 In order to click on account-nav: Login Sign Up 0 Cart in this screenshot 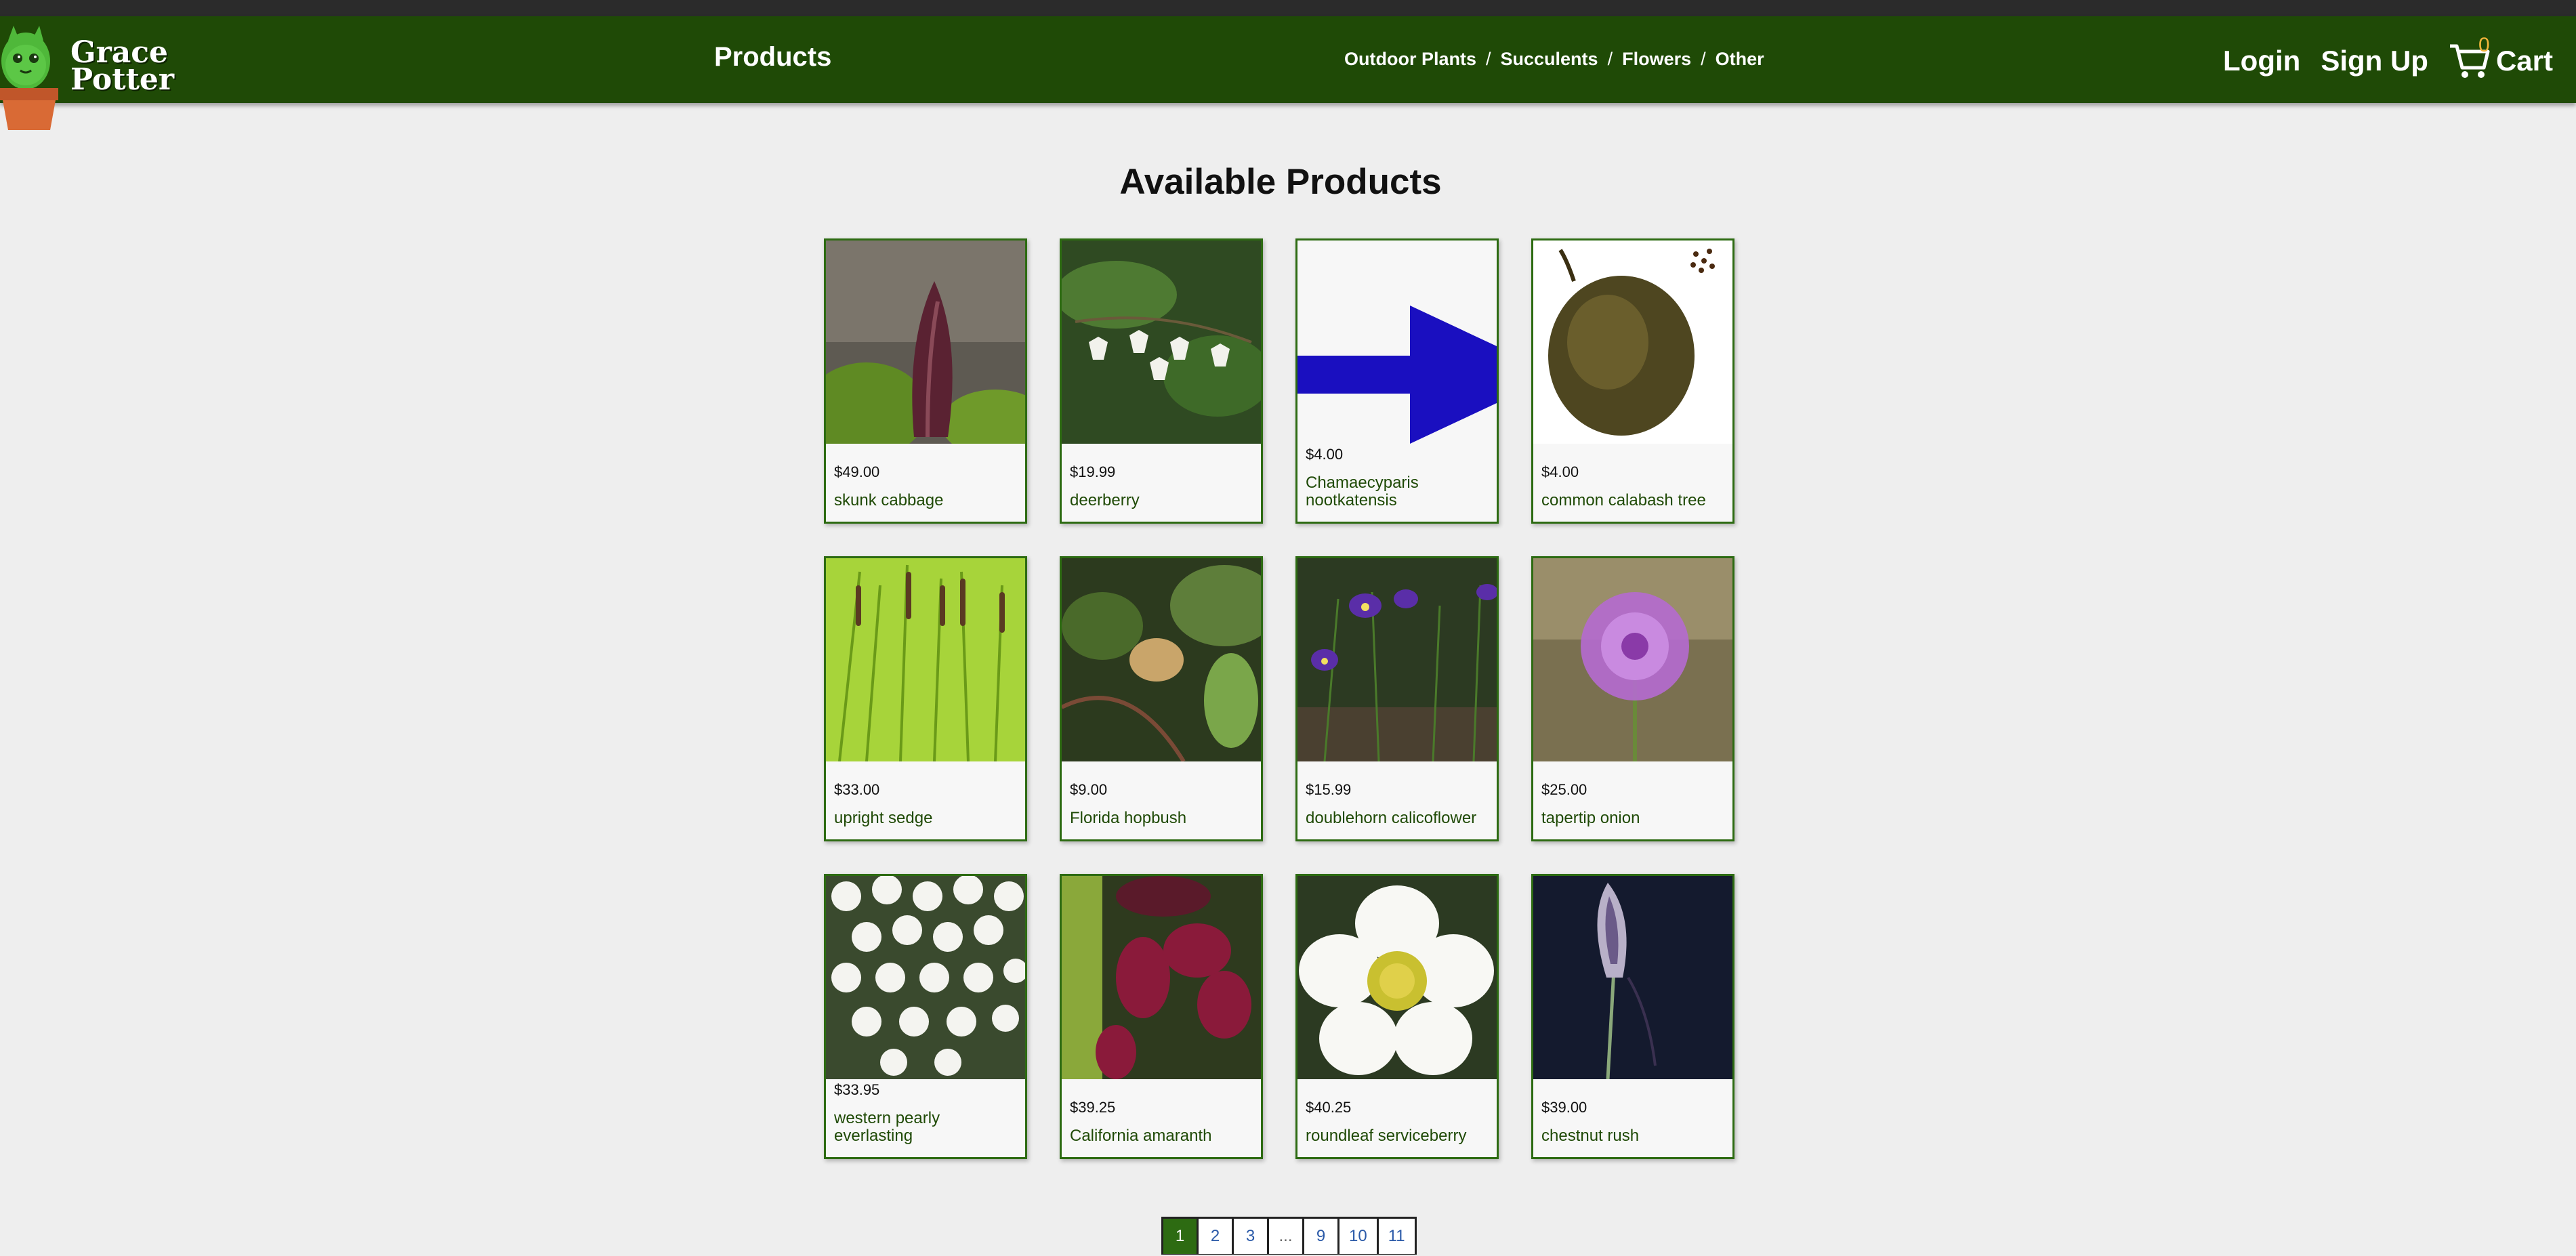, I will do `click(2388, 57)`.